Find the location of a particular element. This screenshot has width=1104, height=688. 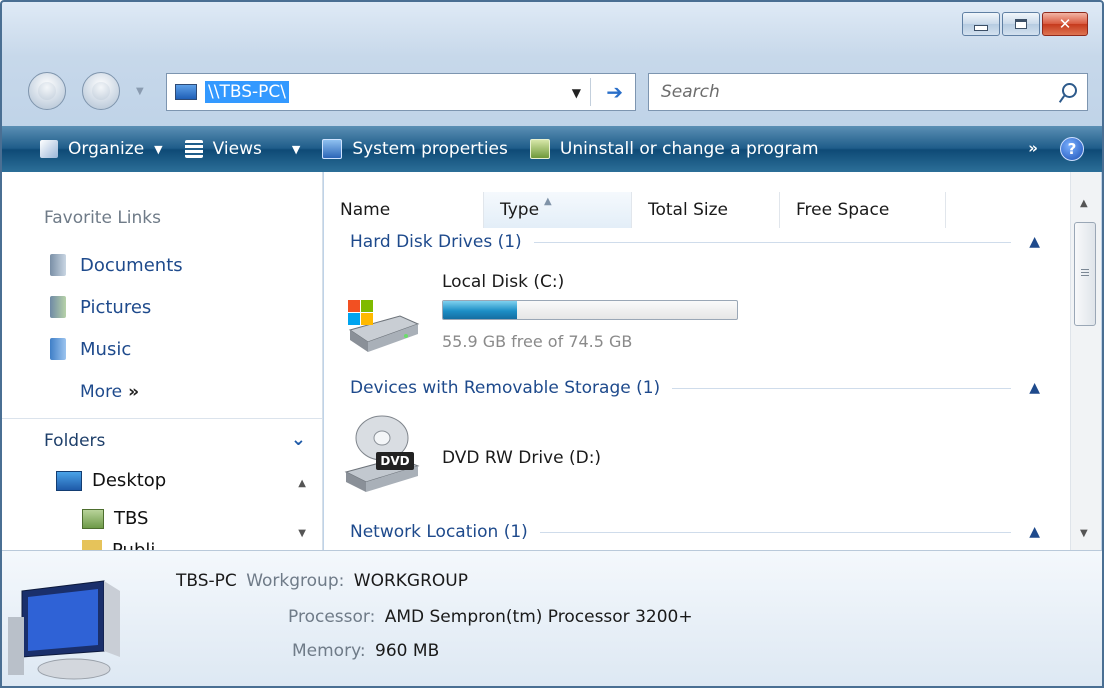

group-title: Devices with Removable Storage (1) is located at coordinates (505, 388).